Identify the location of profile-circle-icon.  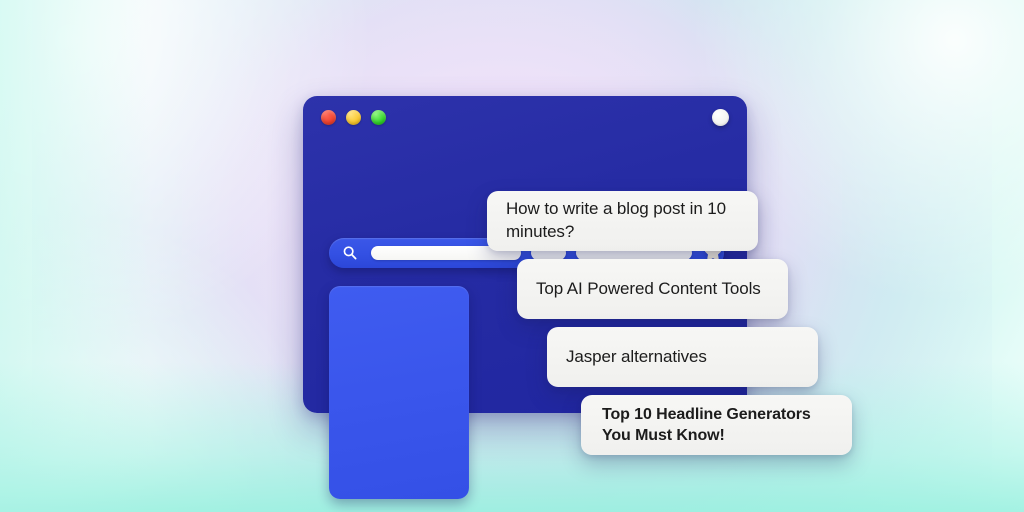
(720, 117).